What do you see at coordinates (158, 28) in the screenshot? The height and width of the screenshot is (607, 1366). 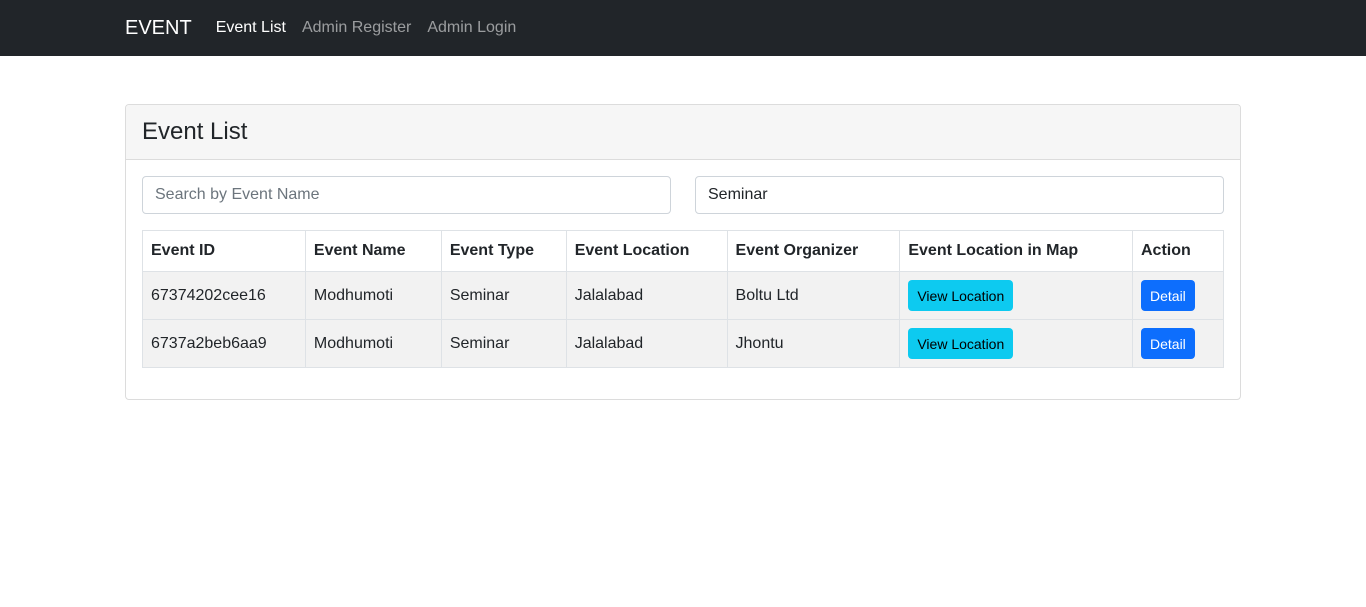 I see `brand-logo: EVENT` at bounding box center [158, 28].